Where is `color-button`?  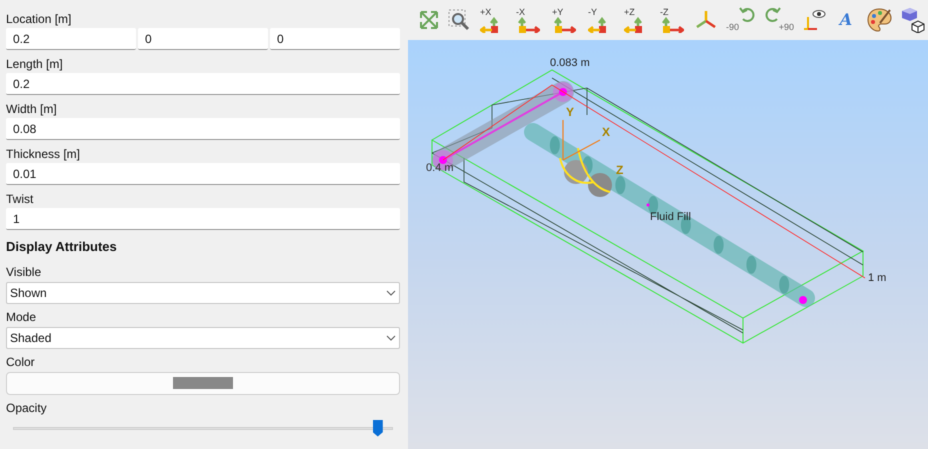 color-button is located at coordinates (203, 383).